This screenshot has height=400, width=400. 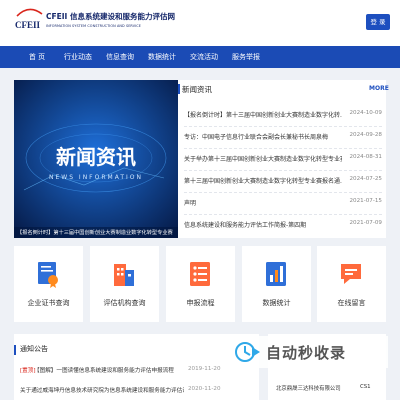 What do you see at coordinates (200, 303) in the screenshot?
I see `tile-label: 申报流程` at bounding box center [200, 303].